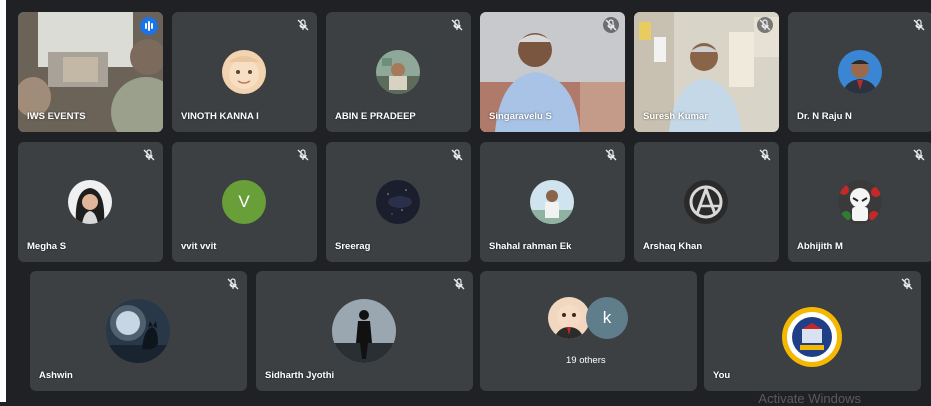  I want to click on participant-name: Abhijith M, so click(820, 246).